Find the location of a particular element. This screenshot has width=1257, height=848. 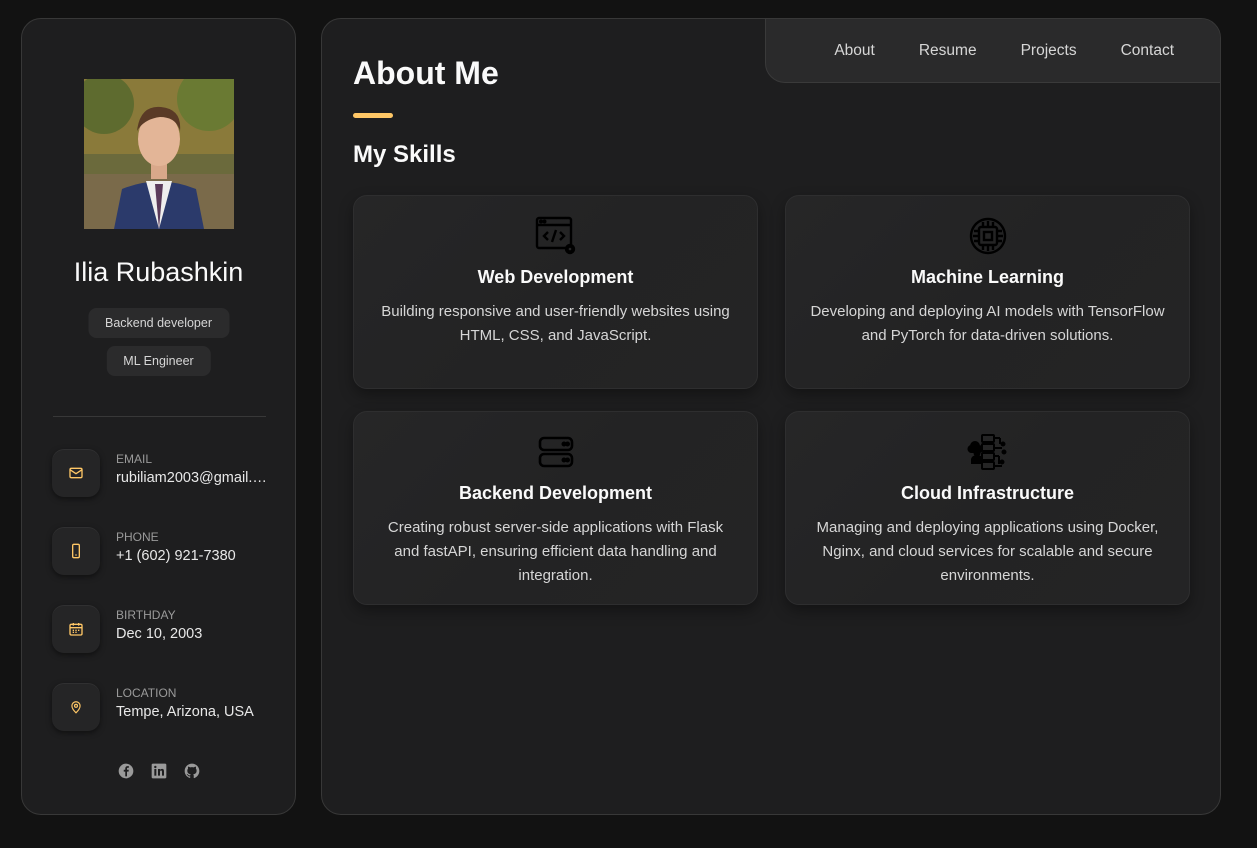

contact-title: Birthday is located at coordinates (146, 615).